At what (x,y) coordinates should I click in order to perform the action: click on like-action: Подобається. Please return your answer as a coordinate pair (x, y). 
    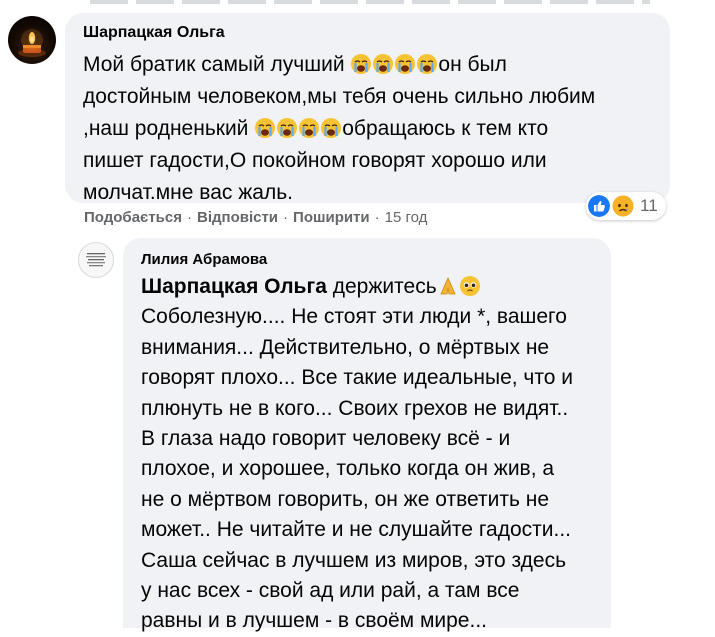
    Looking at the image, I should click on (133, 217).